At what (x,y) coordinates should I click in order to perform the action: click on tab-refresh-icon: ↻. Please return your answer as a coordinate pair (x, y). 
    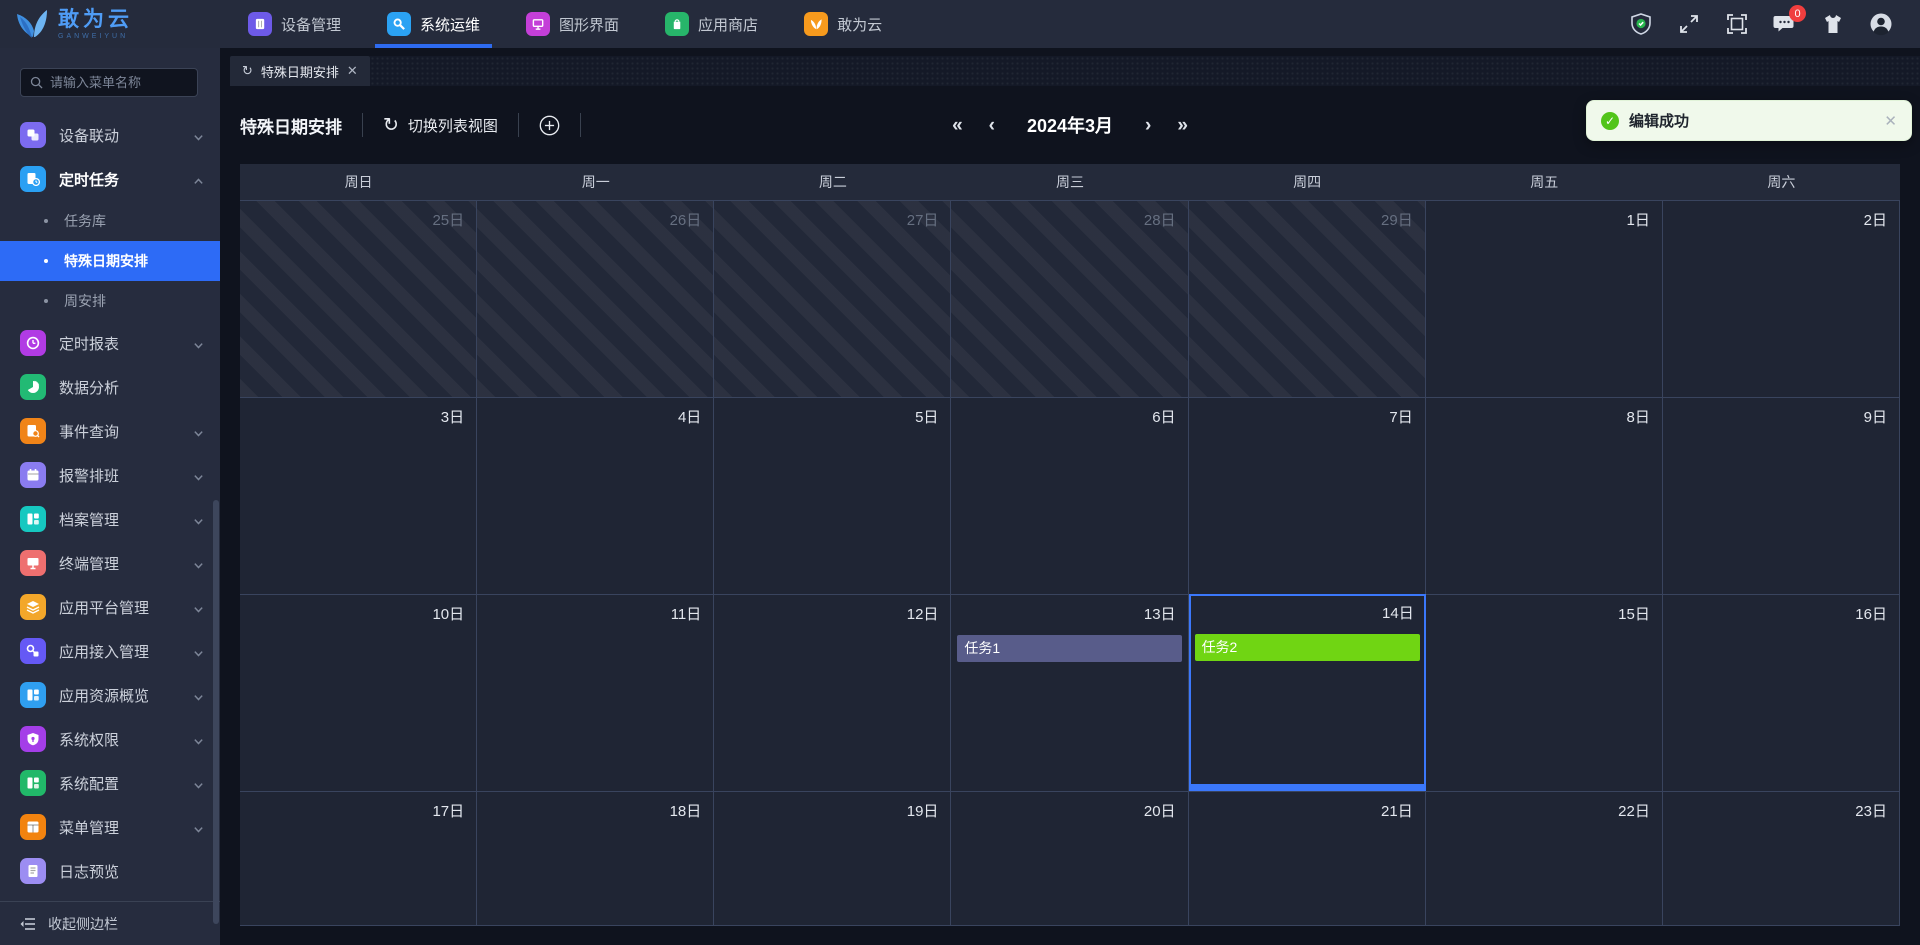
    Looking at the image, I should click on (247, 71).